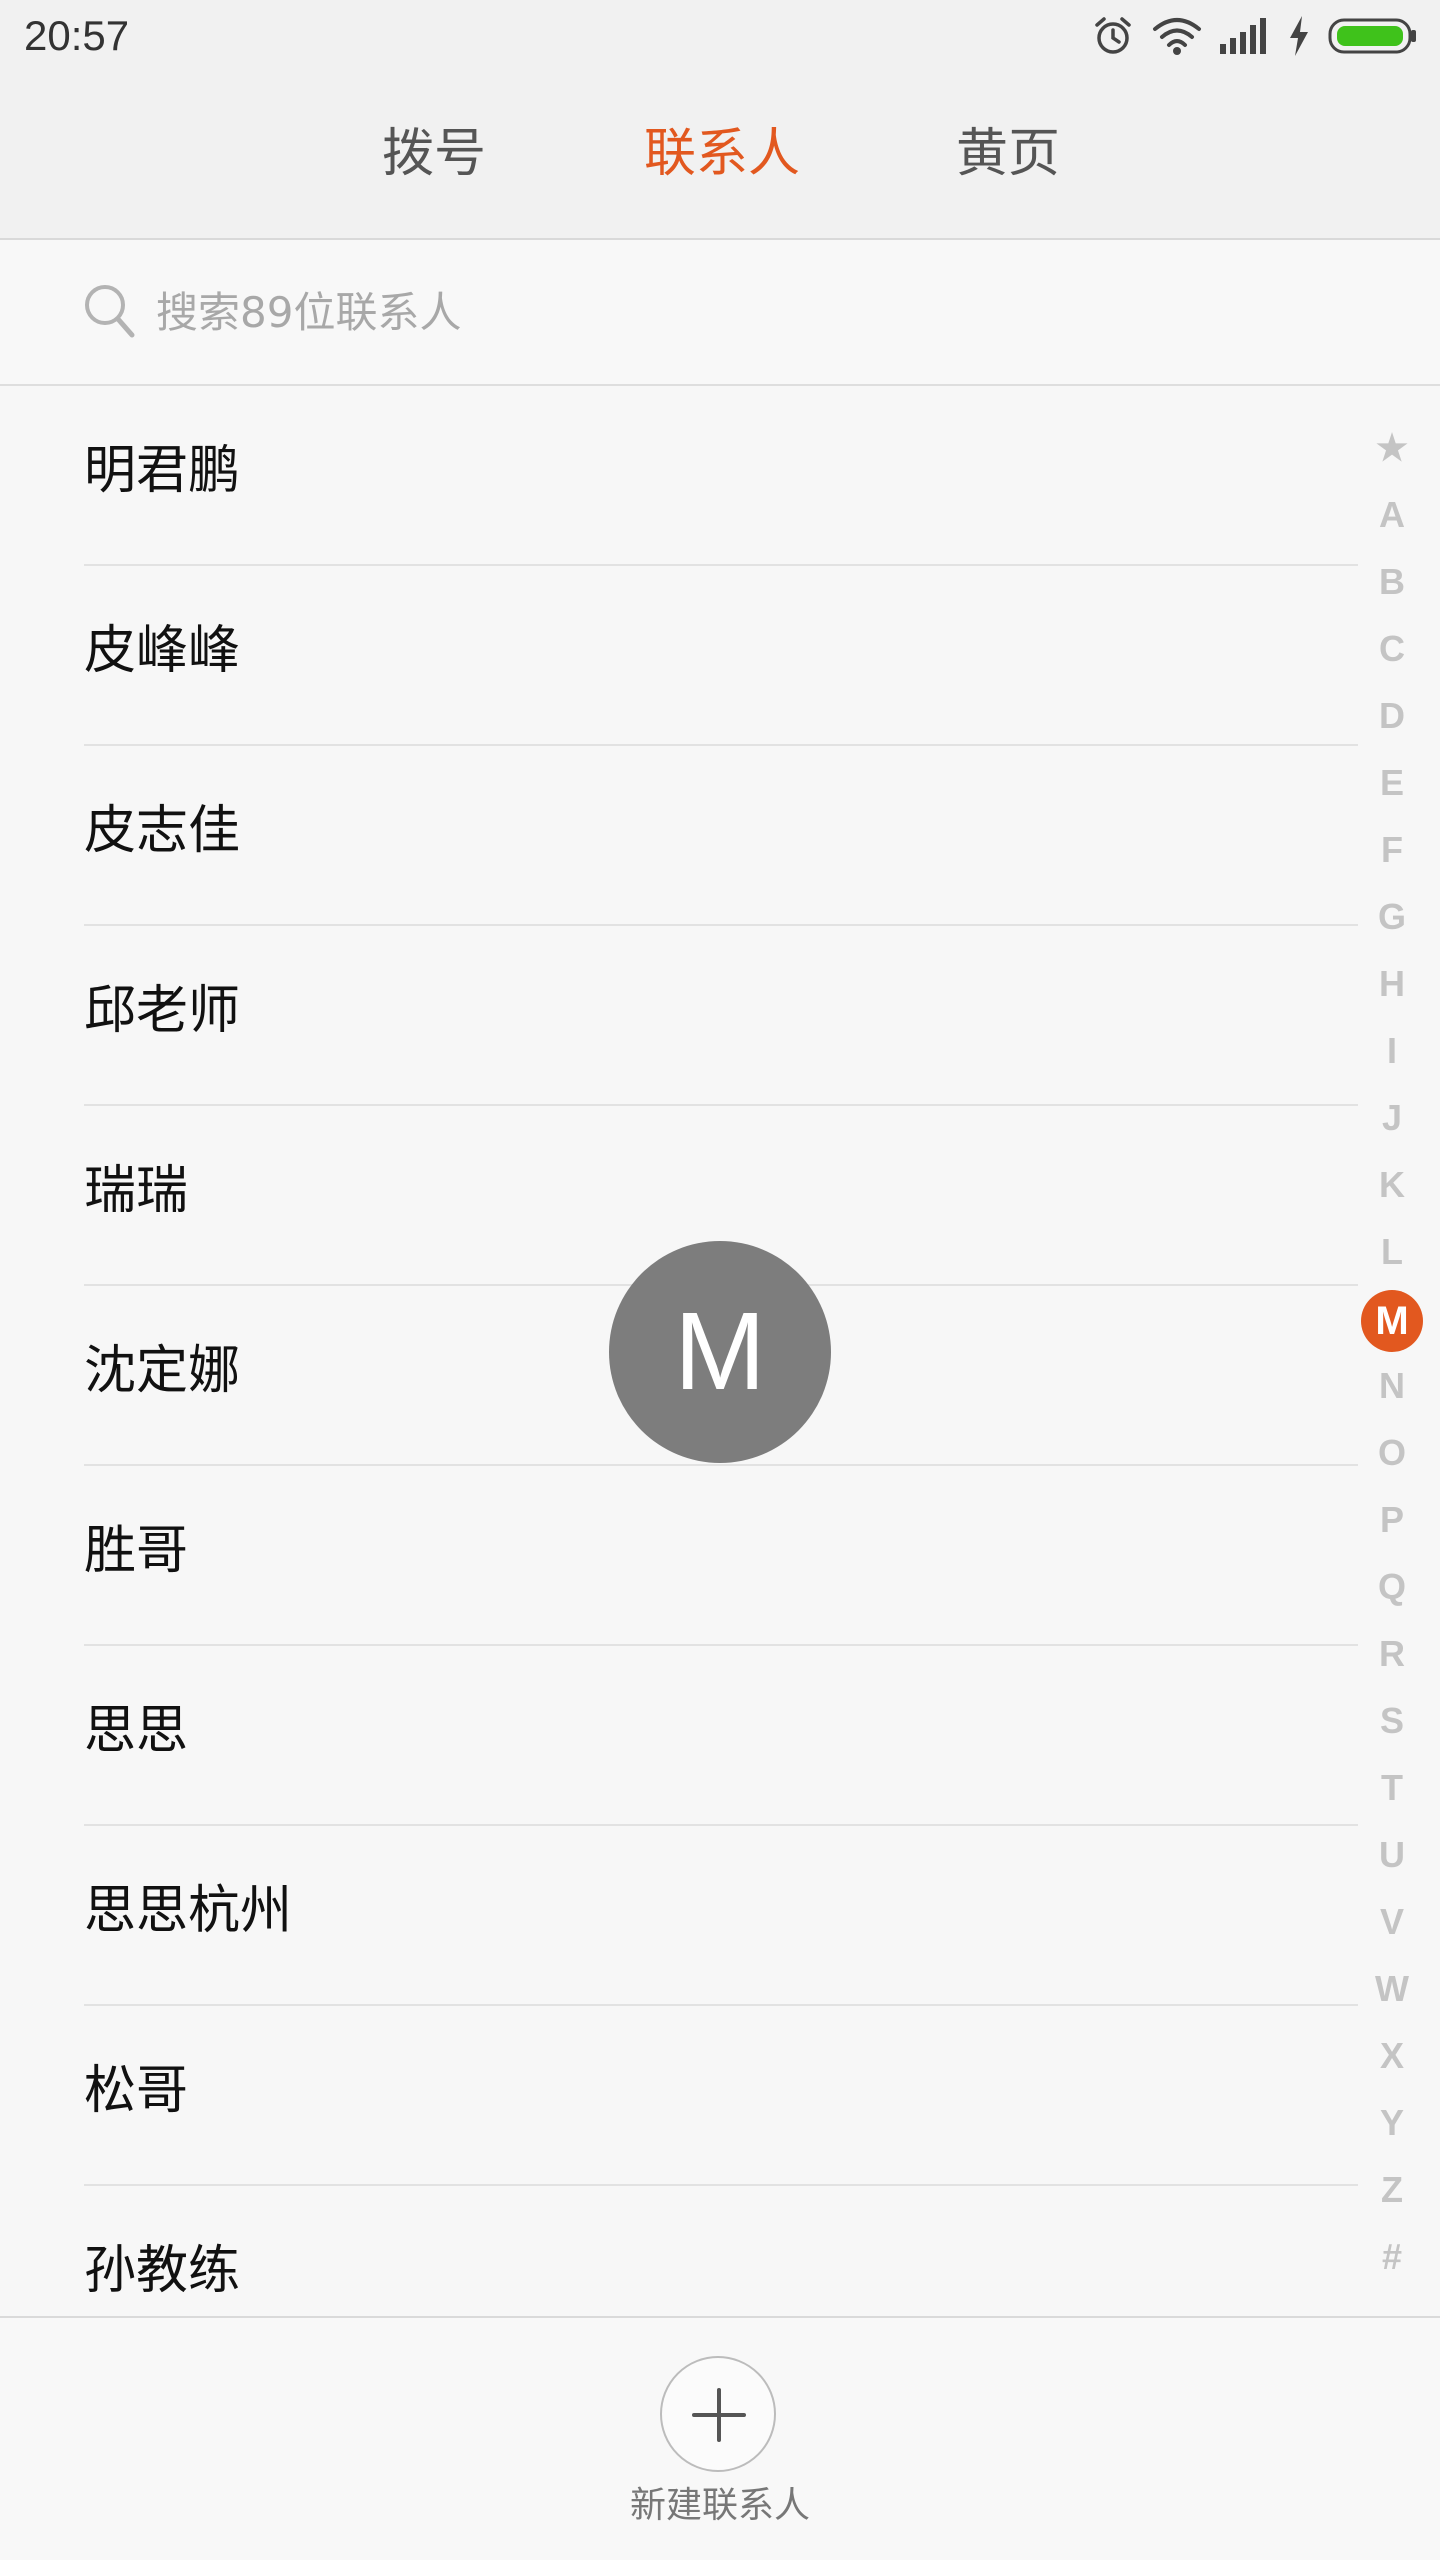 The image size is (1440, 2560). I want to click on contact-row: 皮峰峰, so click(721, 656).